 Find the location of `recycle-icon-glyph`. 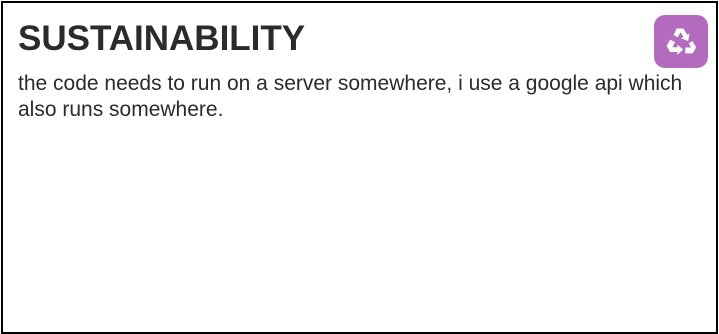

recycle-icon-glyph is located at coordinates (681, 41).